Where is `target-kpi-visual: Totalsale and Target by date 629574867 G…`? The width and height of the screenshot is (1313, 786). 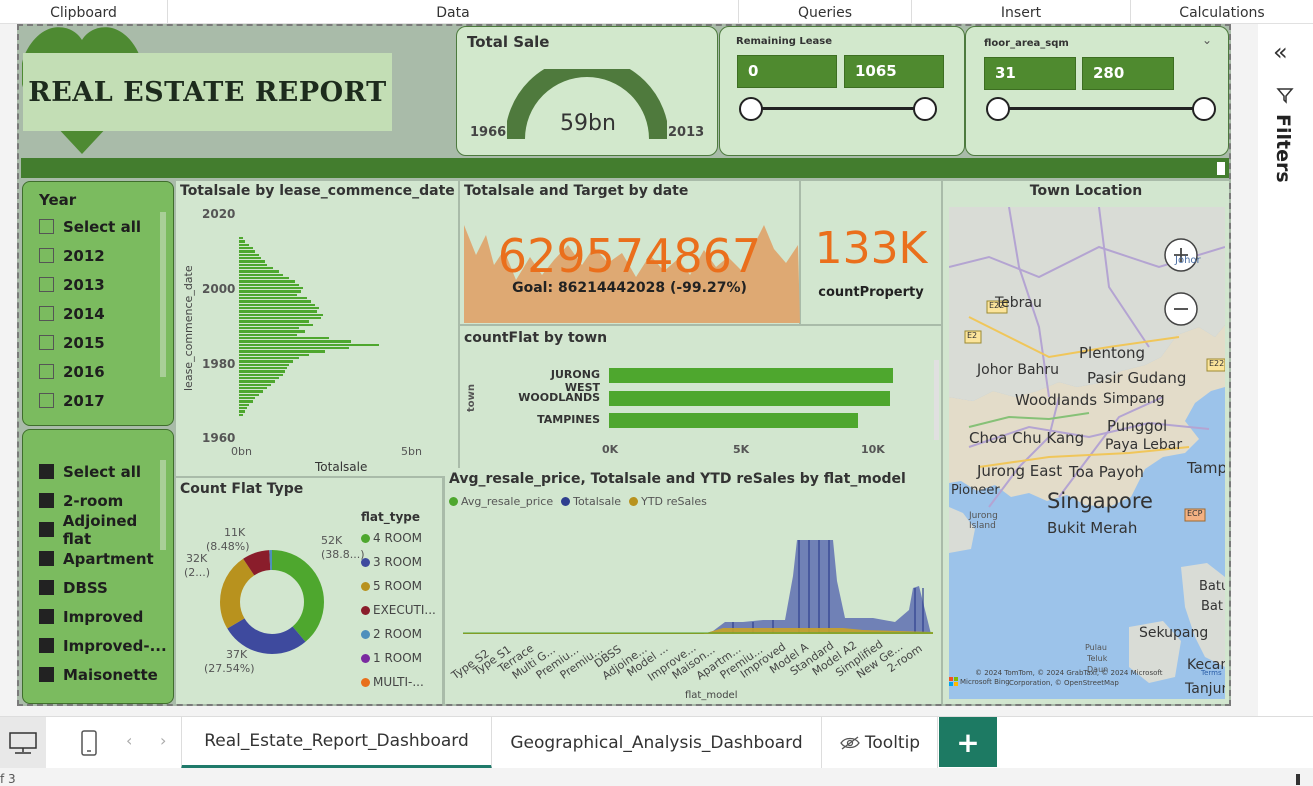 target-kpi-visual: Totalsale and Target by date 629574867 G… is located at coordinates (630, 252).